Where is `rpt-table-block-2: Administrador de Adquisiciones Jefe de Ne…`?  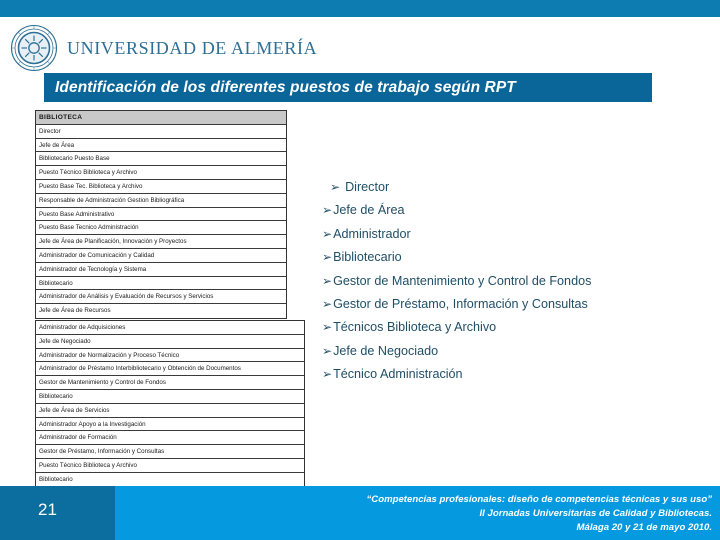
rpt-table-block-2: Administrador de Adquisiciones Jefe de Ne… is located at coordinates (170, 404).